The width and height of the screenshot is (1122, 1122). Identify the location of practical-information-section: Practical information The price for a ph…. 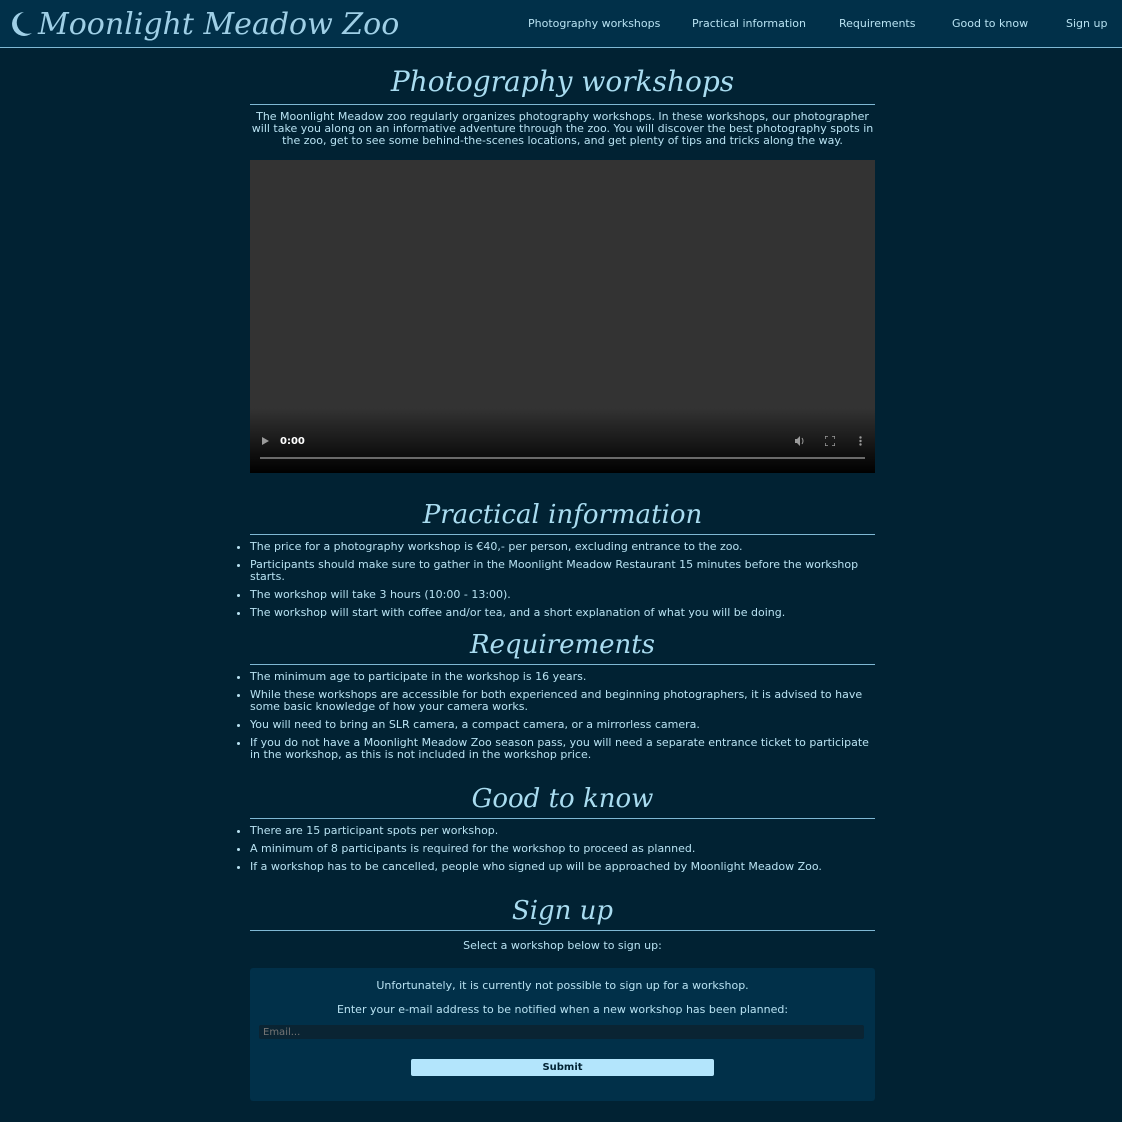
(556, 558).